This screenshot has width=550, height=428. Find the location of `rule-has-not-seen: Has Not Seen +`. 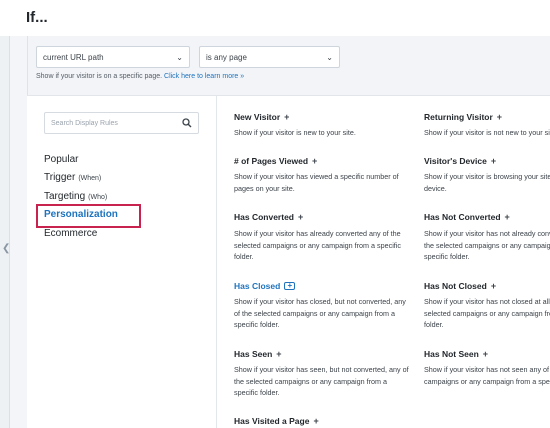

rule-has-not-seen: Has Not Seen + is located at coordinates (487, 354).